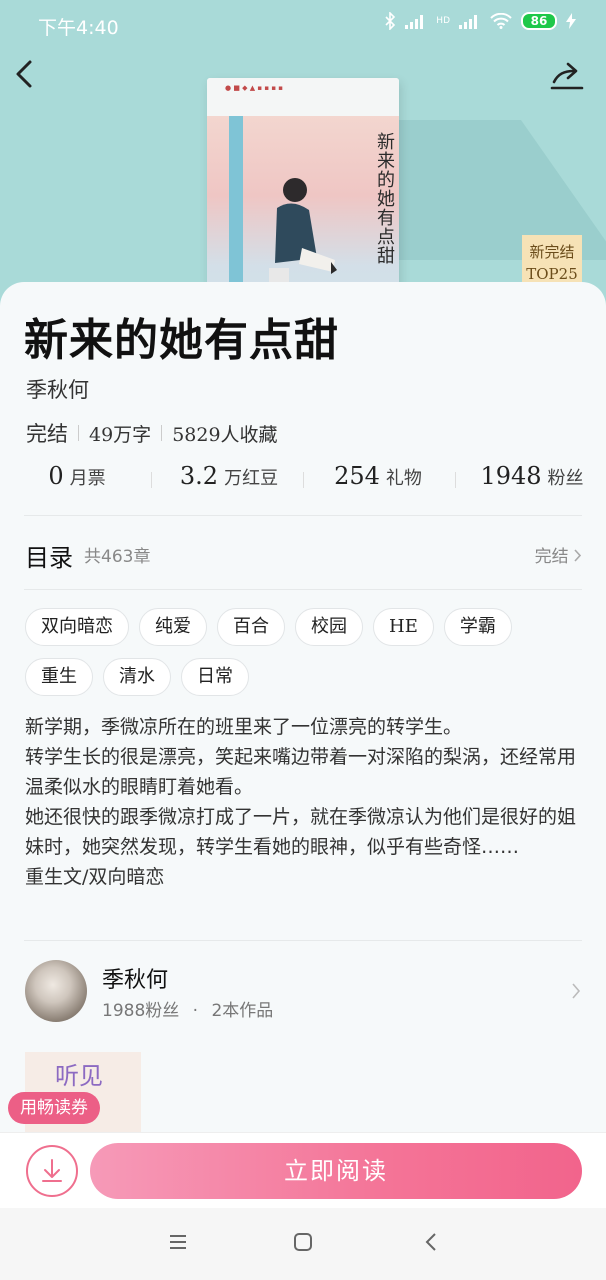 The image size is (606, 1280). What do you see at coordinates (173, 627) in the screenshot?
I see `tag: 纯爱` at bounding box center [173, 627].